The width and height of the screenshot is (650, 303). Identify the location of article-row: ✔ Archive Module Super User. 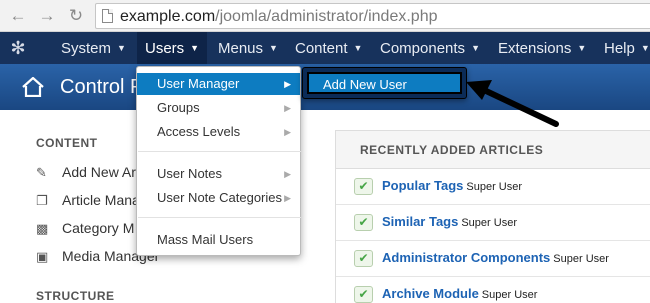
(493, 290).